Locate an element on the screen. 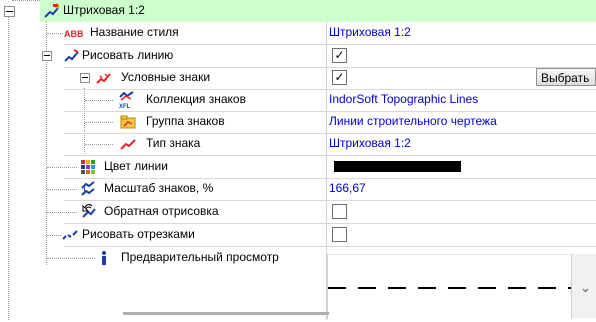 This screenshot has width=596, height=322. scale-value: 166,67 is located at coordinates (461, 189).